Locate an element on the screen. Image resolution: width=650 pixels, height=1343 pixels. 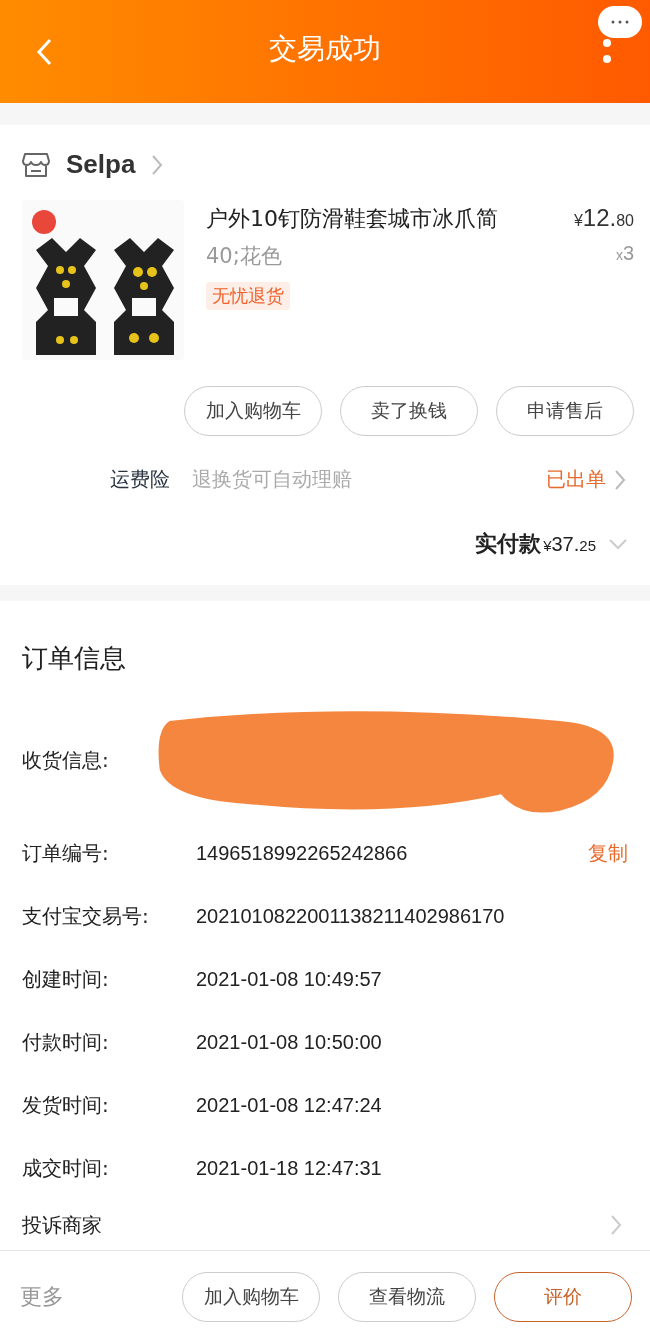
field-label: 付款时间: is located at coordinates (66, 1042).